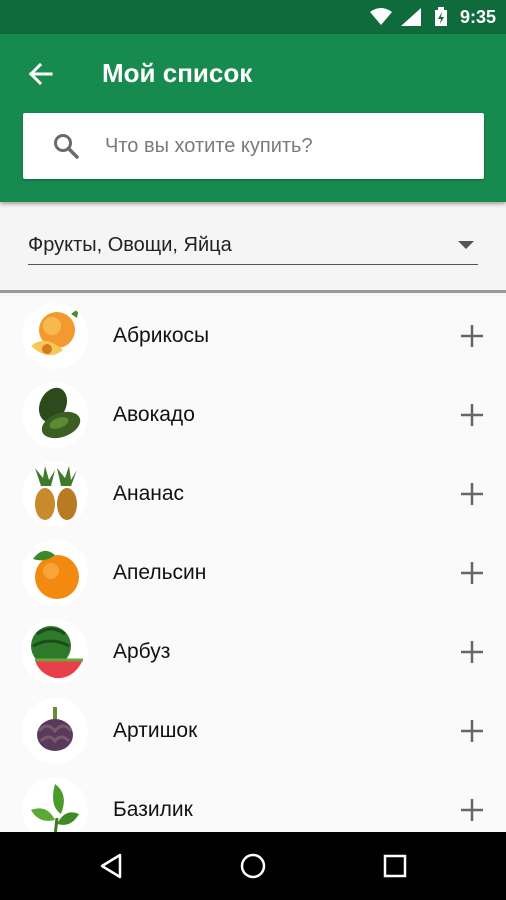 This screenshot has width=506, height=900. I want to click on page-title: Мой список, so click(177, 73).